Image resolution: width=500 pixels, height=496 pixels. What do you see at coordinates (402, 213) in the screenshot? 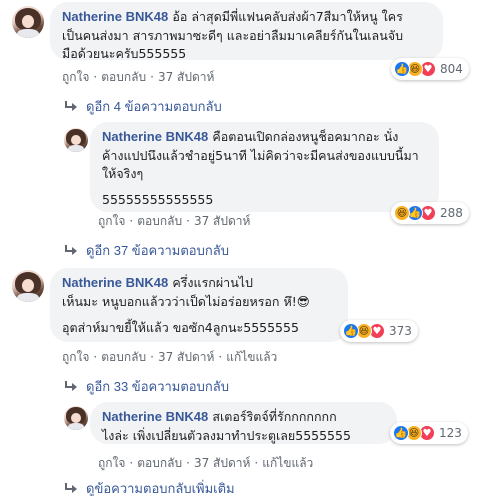
I see `haha-icon: 😆` at bounding box center [402, 213].